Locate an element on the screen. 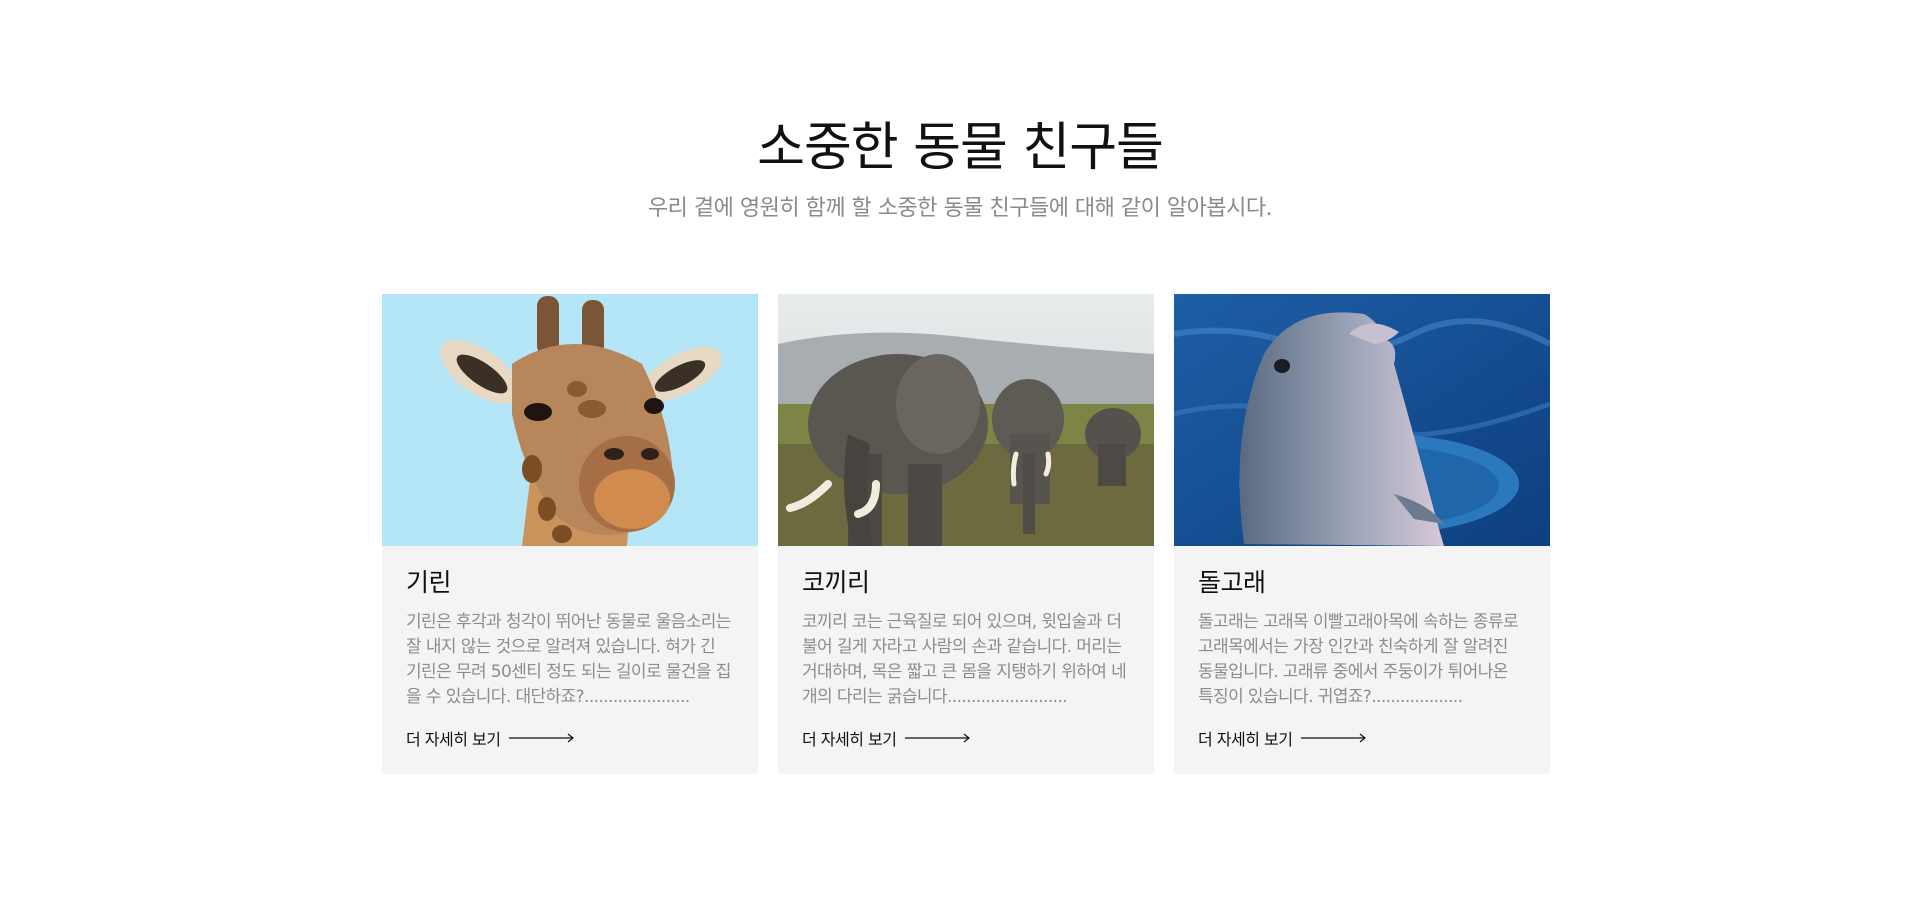  elephant-photo is located at coordinates (966, 420).